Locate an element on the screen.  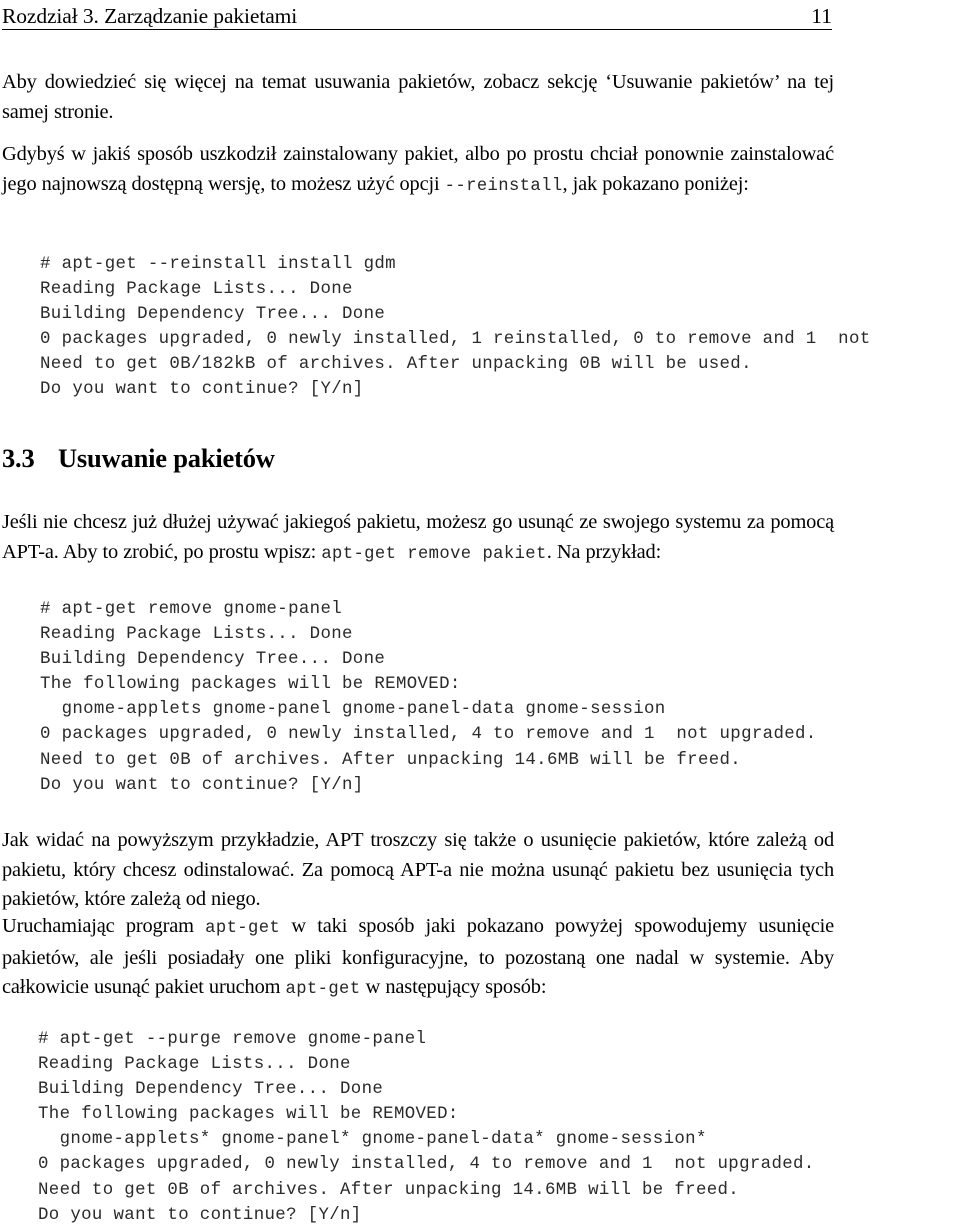
section-number: 3.3 is located at coordinates (18, 458).